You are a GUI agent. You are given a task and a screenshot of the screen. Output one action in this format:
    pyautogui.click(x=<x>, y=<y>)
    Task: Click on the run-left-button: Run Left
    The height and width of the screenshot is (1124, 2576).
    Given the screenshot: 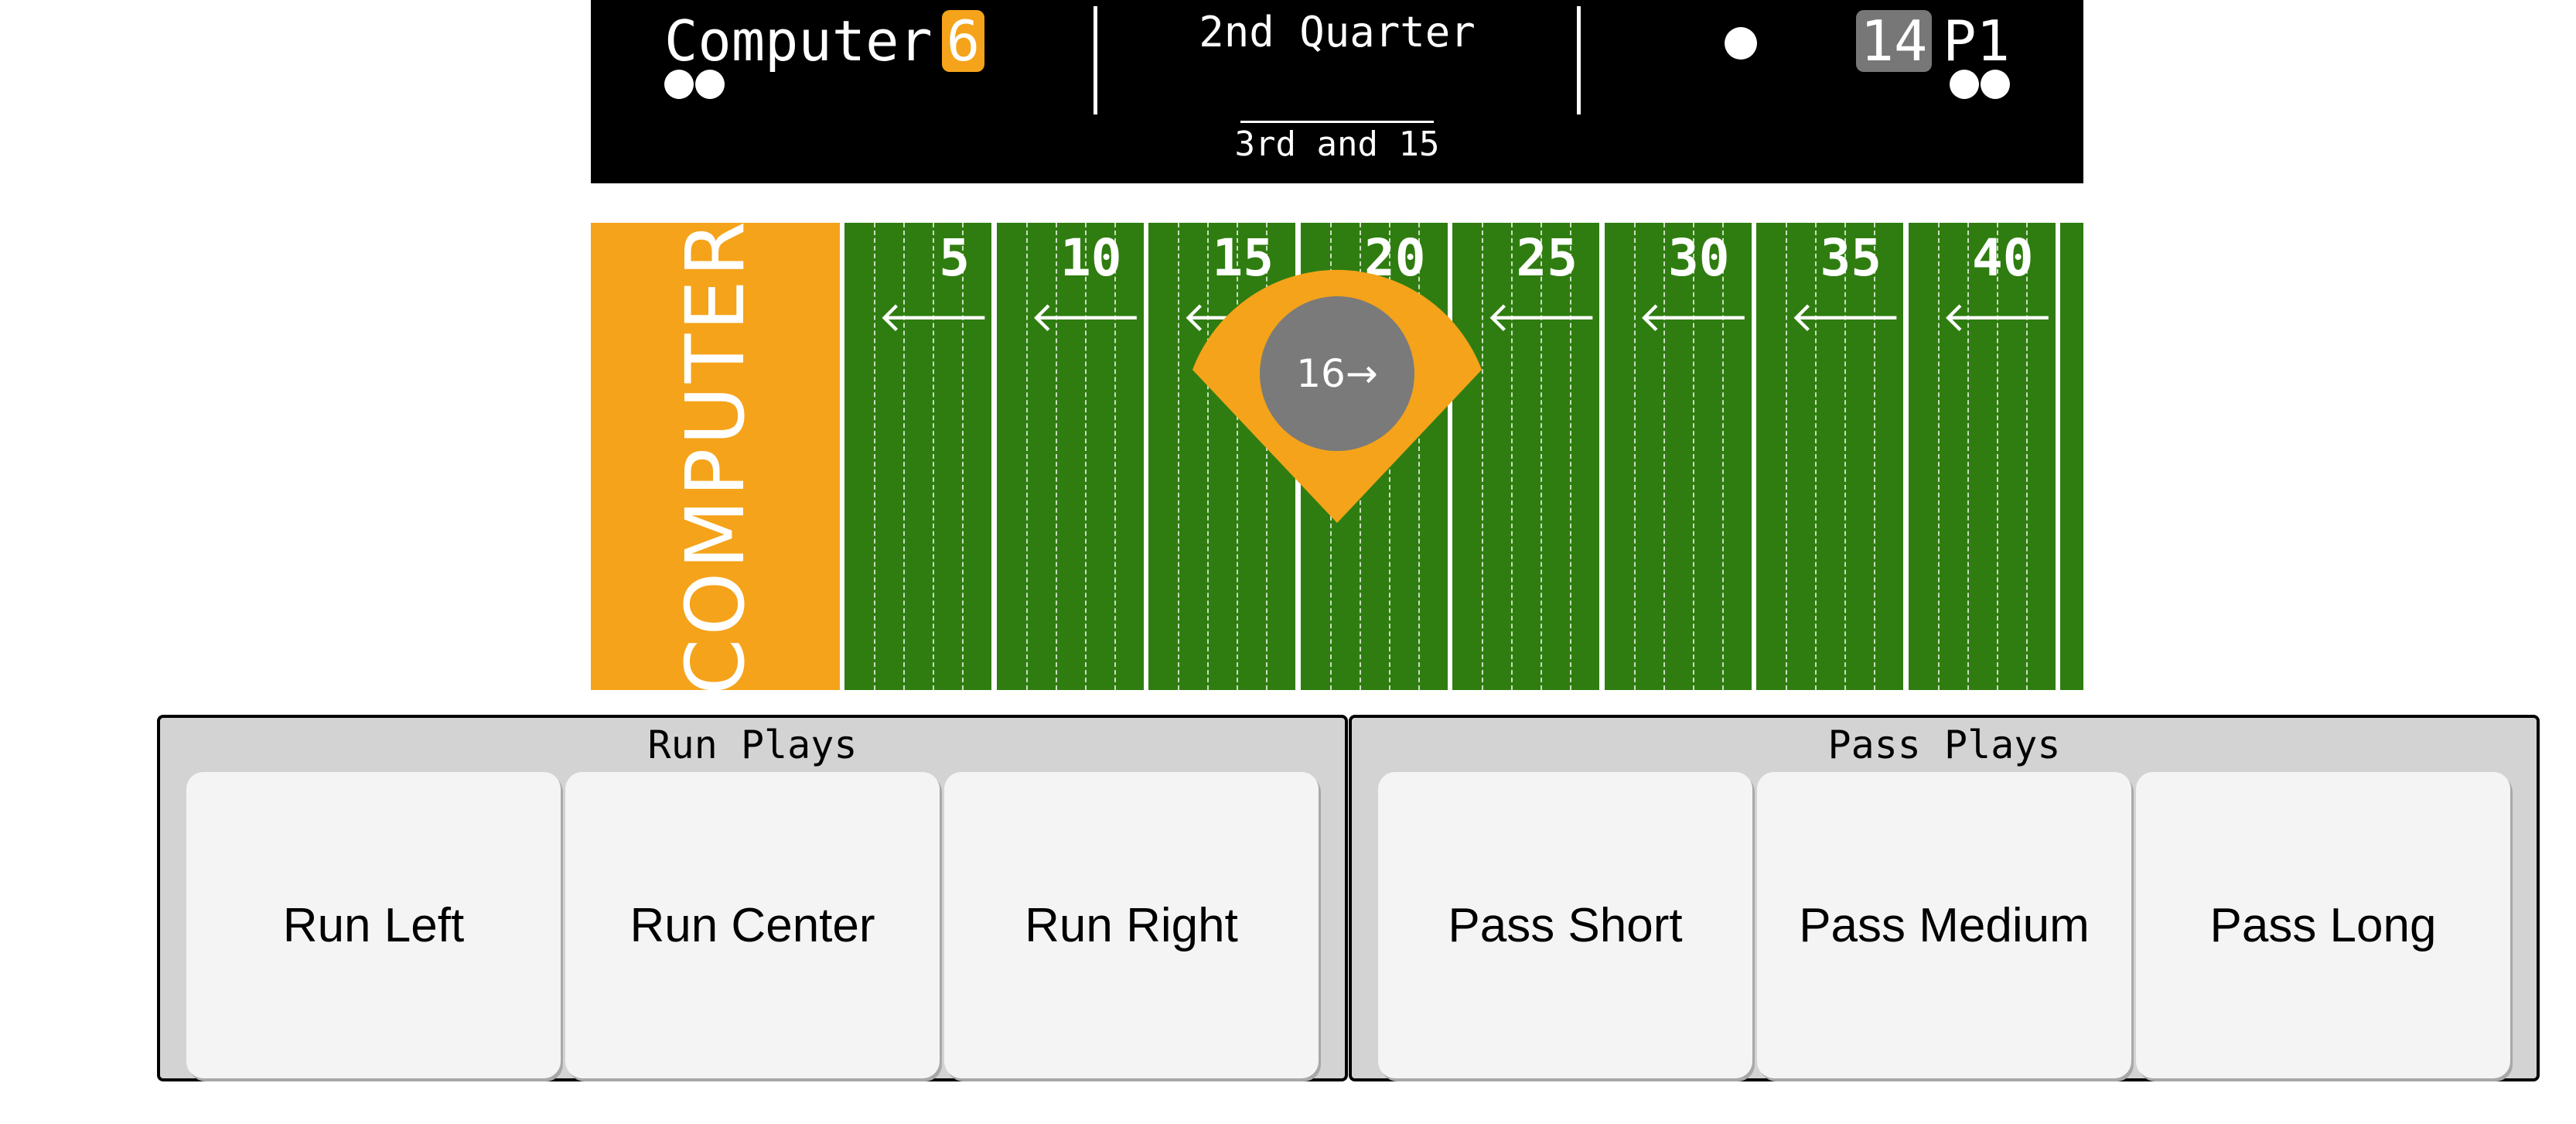 What is the action you would take?
    pyautogui.click(x=373, y=925)
    